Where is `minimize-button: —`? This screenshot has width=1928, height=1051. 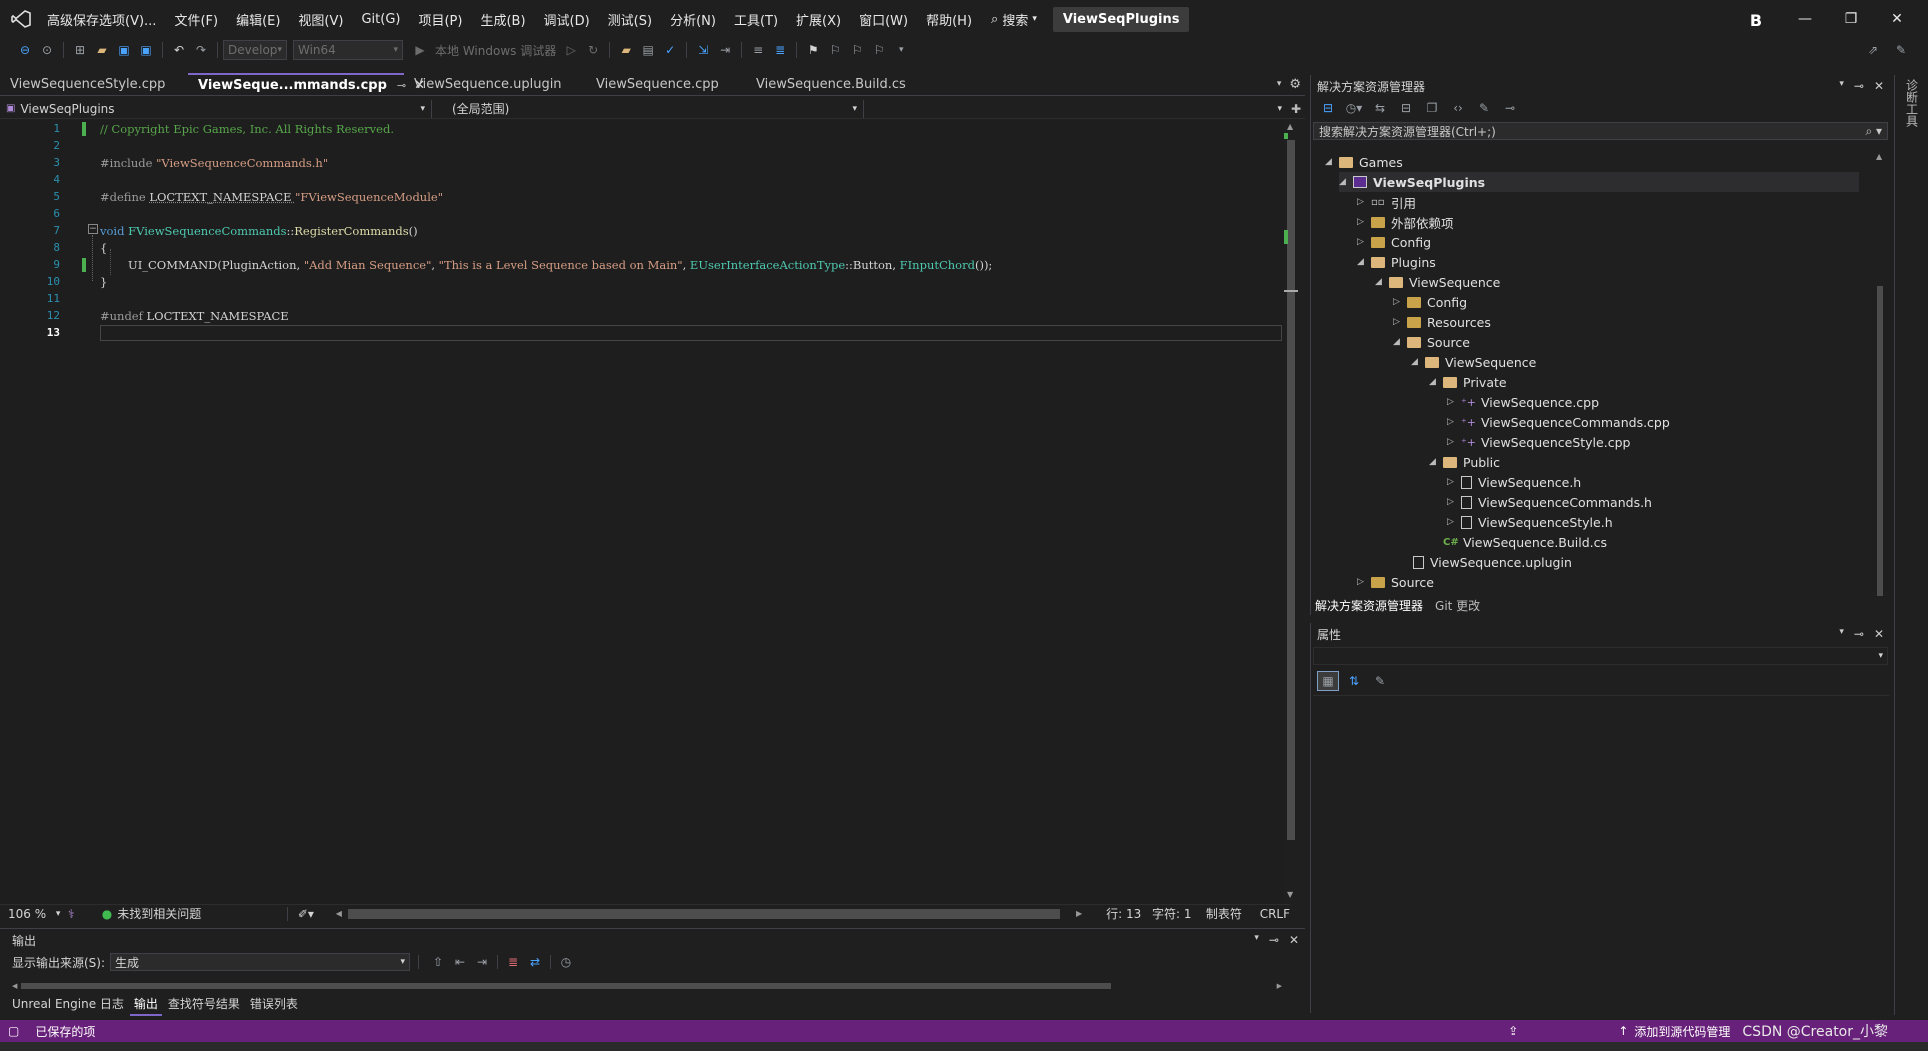
minimize-button: — is located at coordinates (1805, 19).